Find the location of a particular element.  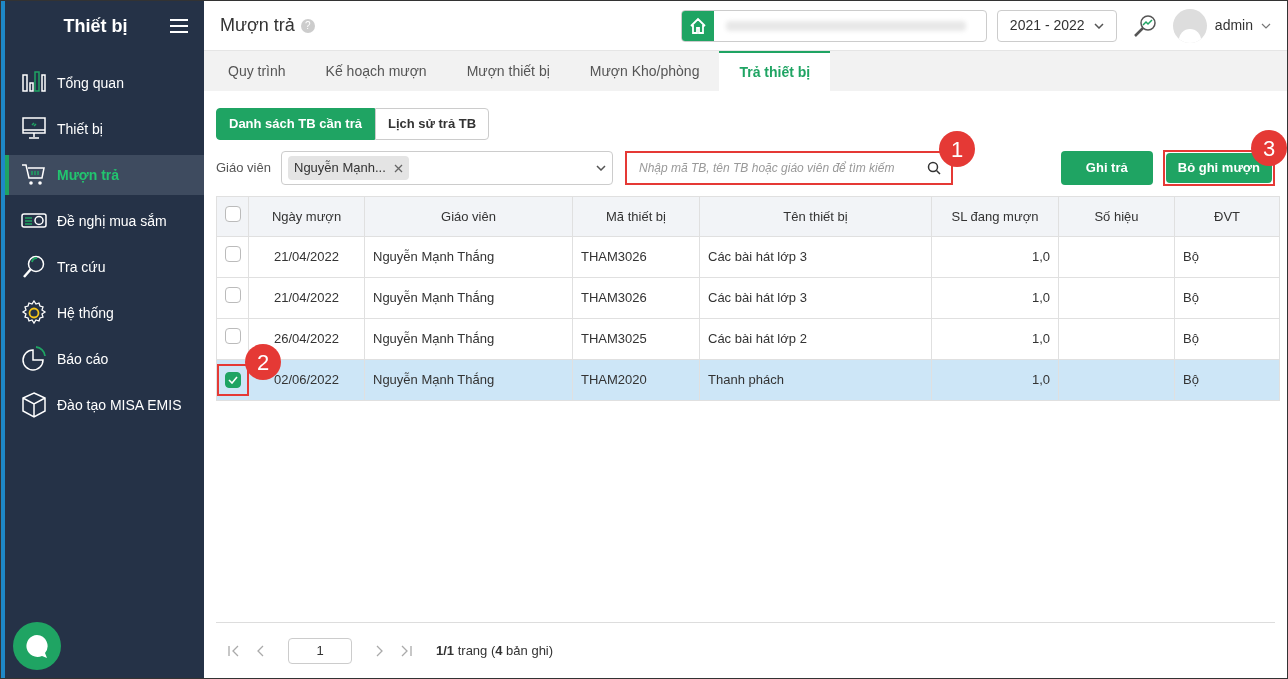

search-chart-icon is located at coordinates (1144, 25).